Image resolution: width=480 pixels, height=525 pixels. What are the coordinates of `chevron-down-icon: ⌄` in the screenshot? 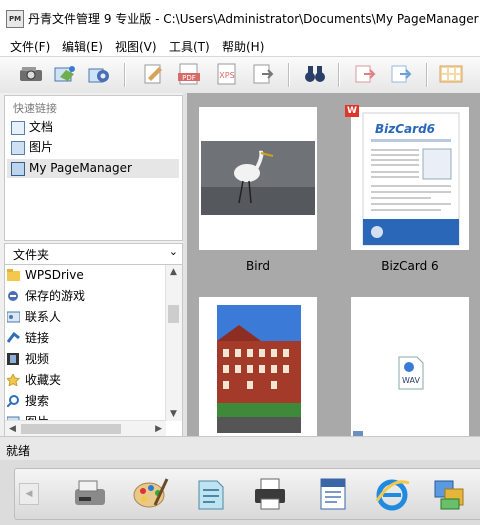 It's located at (173, 251).